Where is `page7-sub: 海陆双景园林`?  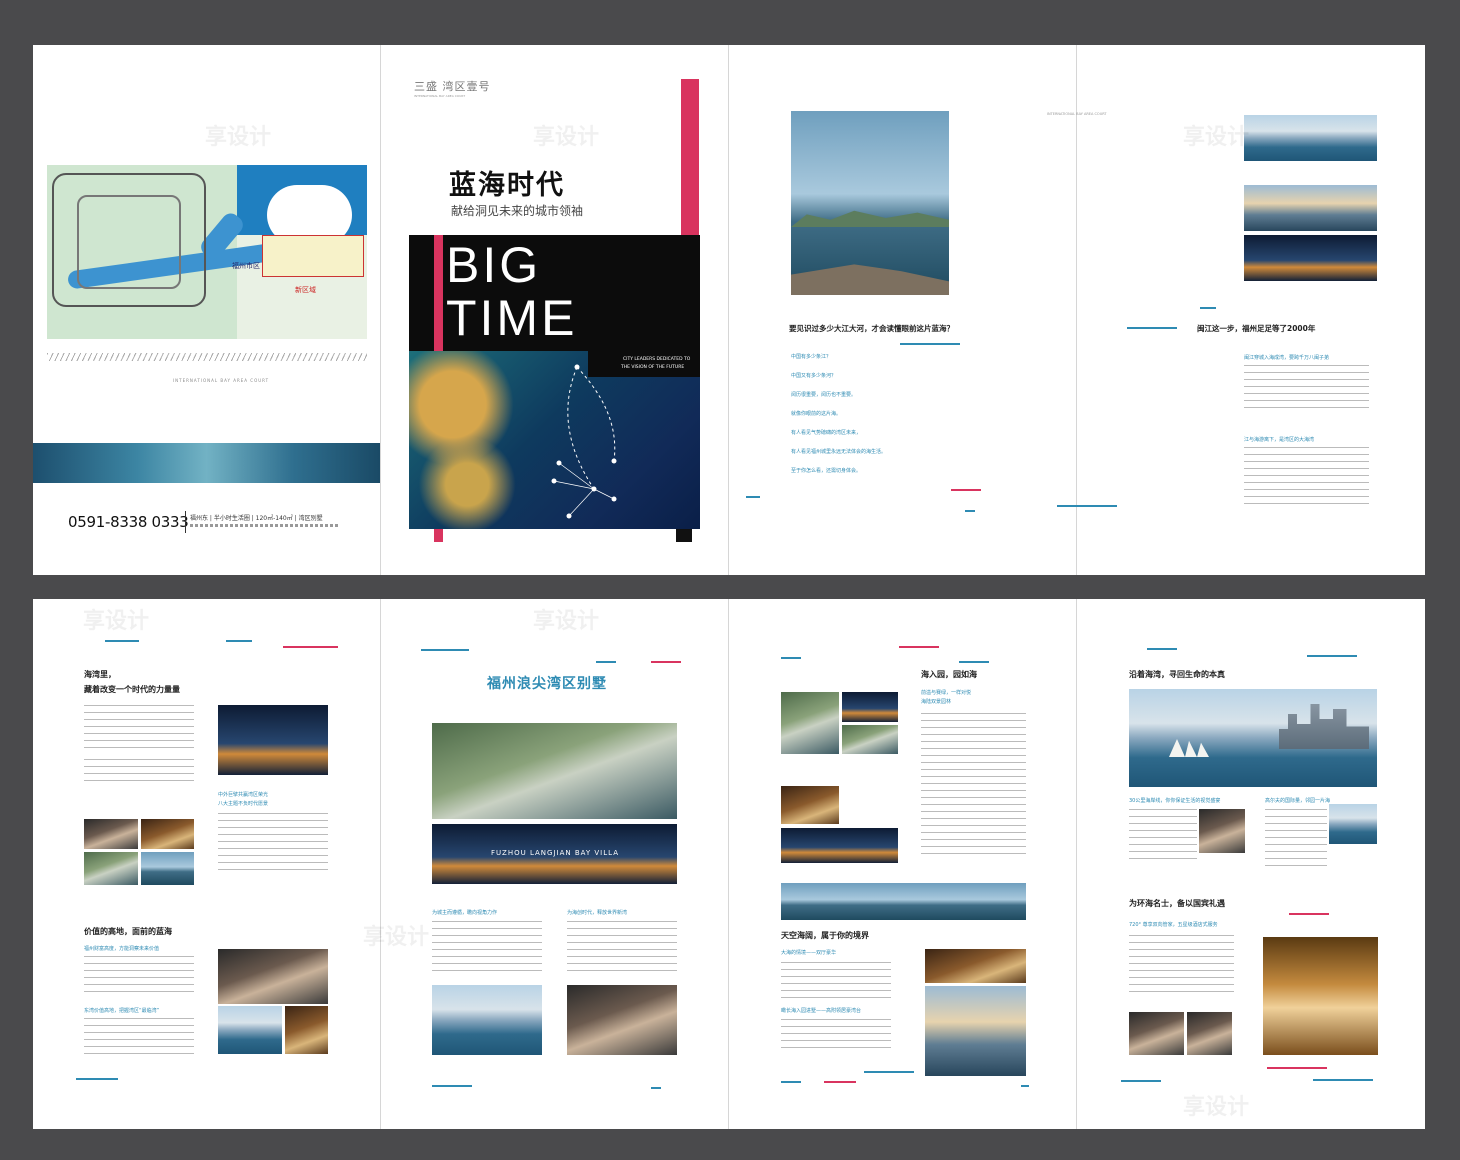 page7-sub: 海陆双景园林 is located at coordinates (936, 702).